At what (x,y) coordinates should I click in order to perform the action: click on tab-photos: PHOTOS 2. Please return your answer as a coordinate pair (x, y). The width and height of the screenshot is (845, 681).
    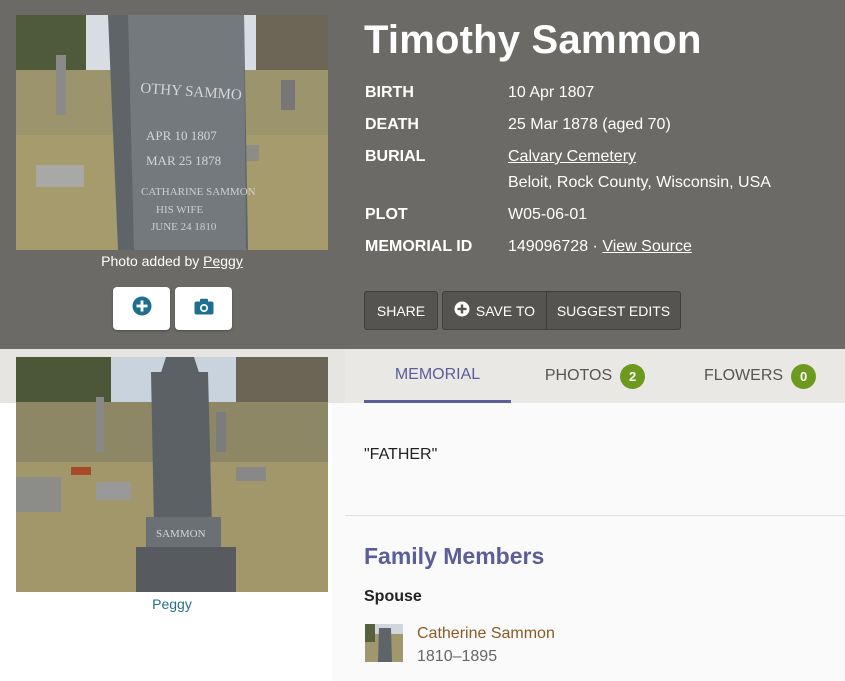
    Looking at the image, I should click on (595, 376).